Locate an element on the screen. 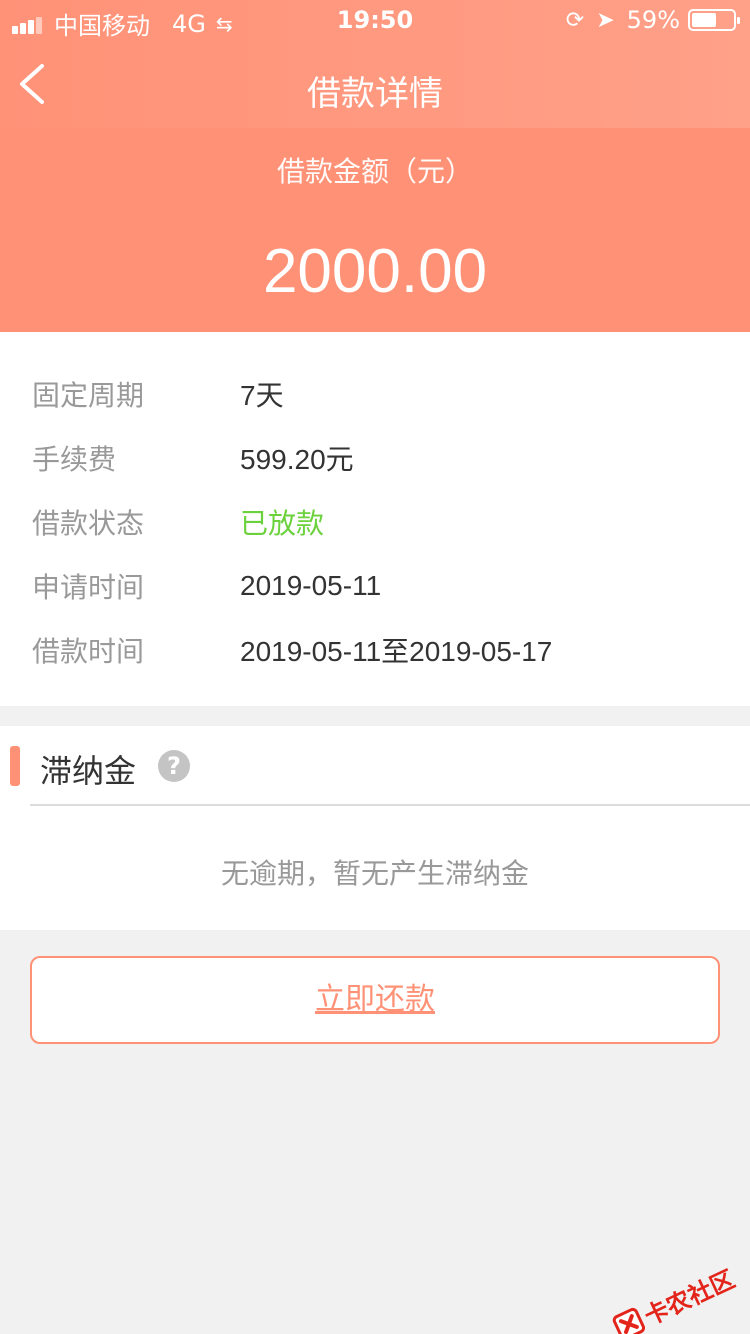 This screenshot has width=750, height=1334. late-fee-title: 滞纳金 is located at coordinates (88, 771).